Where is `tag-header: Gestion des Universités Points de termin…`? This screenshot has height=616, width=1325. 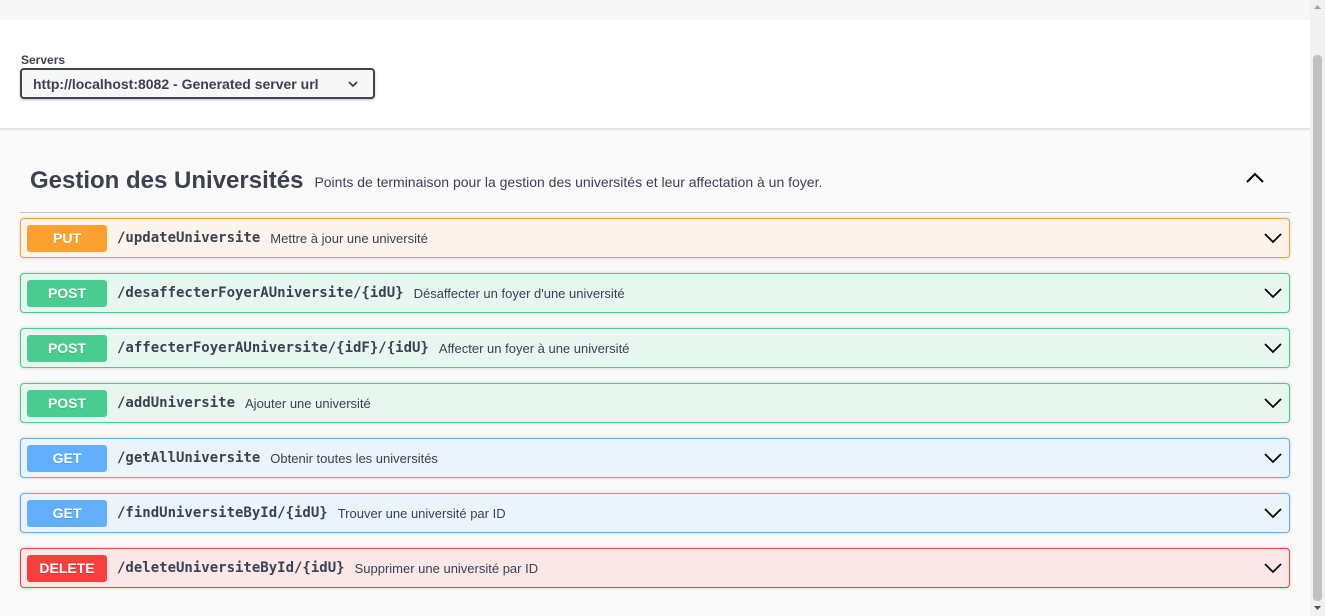
tag-header: Gestion des Universités Points de termin… is located at coordinates (655, 181).